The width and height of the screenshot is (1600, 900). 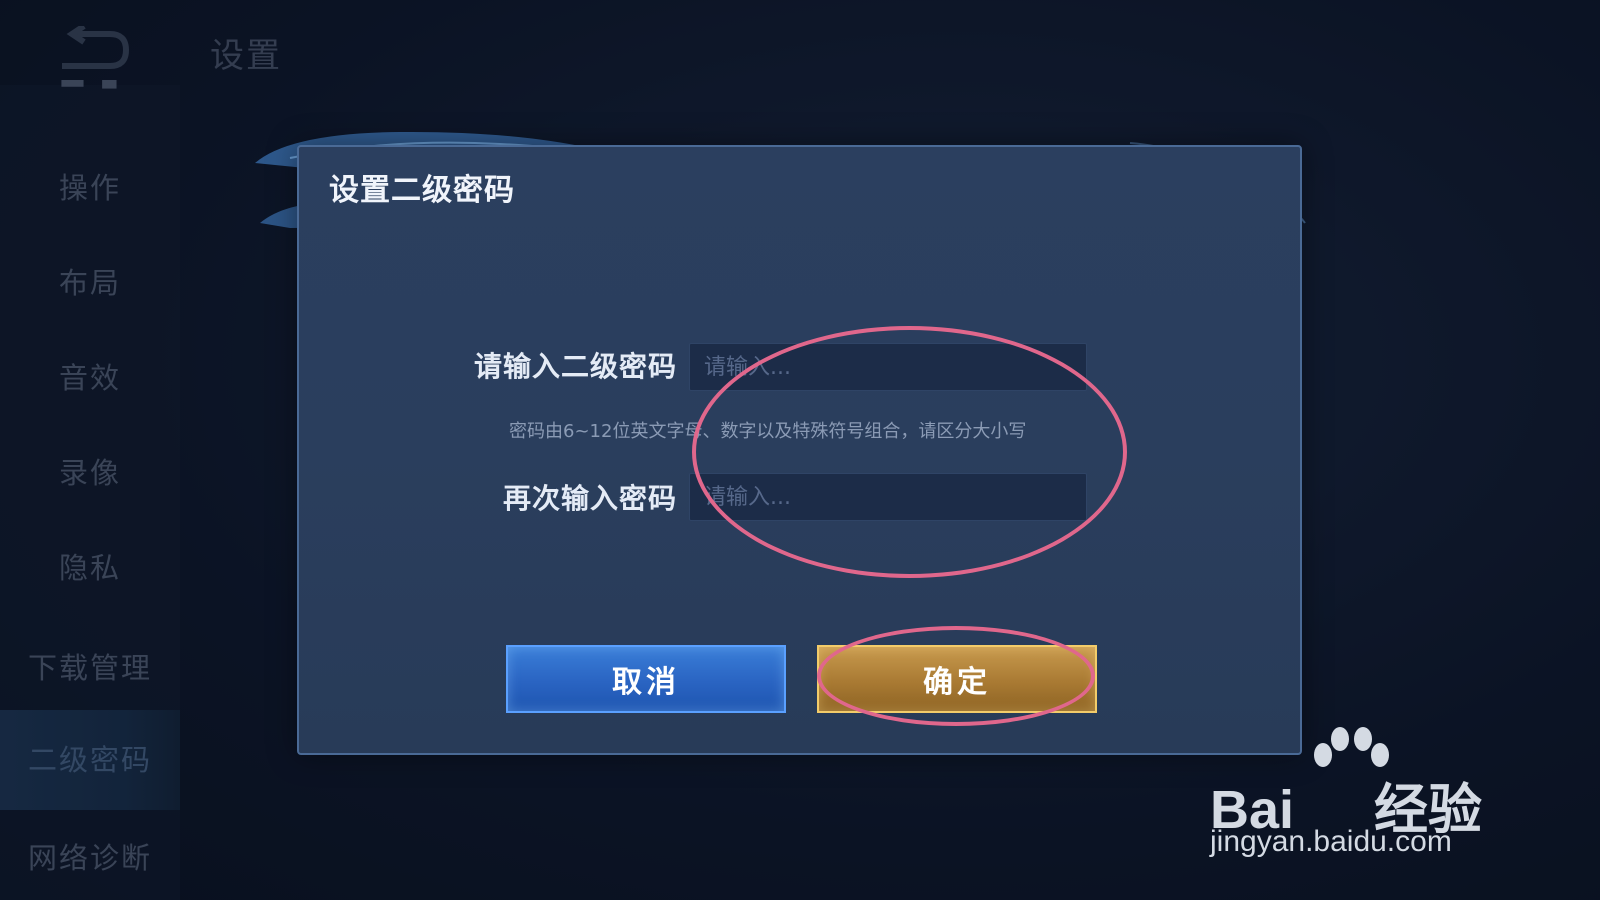 What do you see at coordinates (422, 190) in the screenshot?
I see `dialog-title: 设置二级密码` at bounding box center [422, 190].